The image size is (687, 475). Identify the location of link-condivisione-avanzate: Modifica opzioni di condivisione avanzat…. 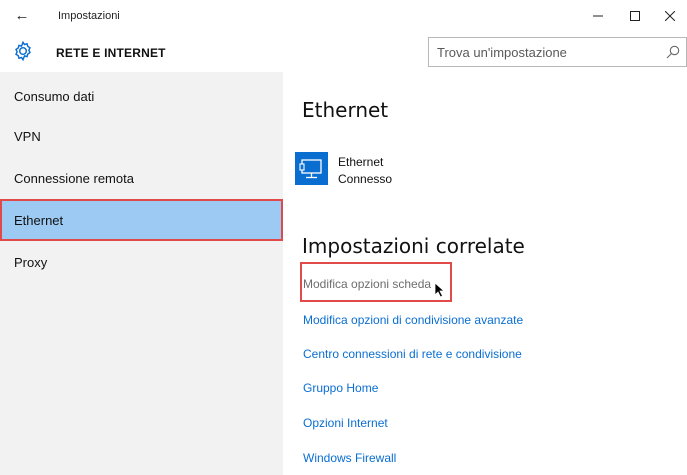
(413, 320).